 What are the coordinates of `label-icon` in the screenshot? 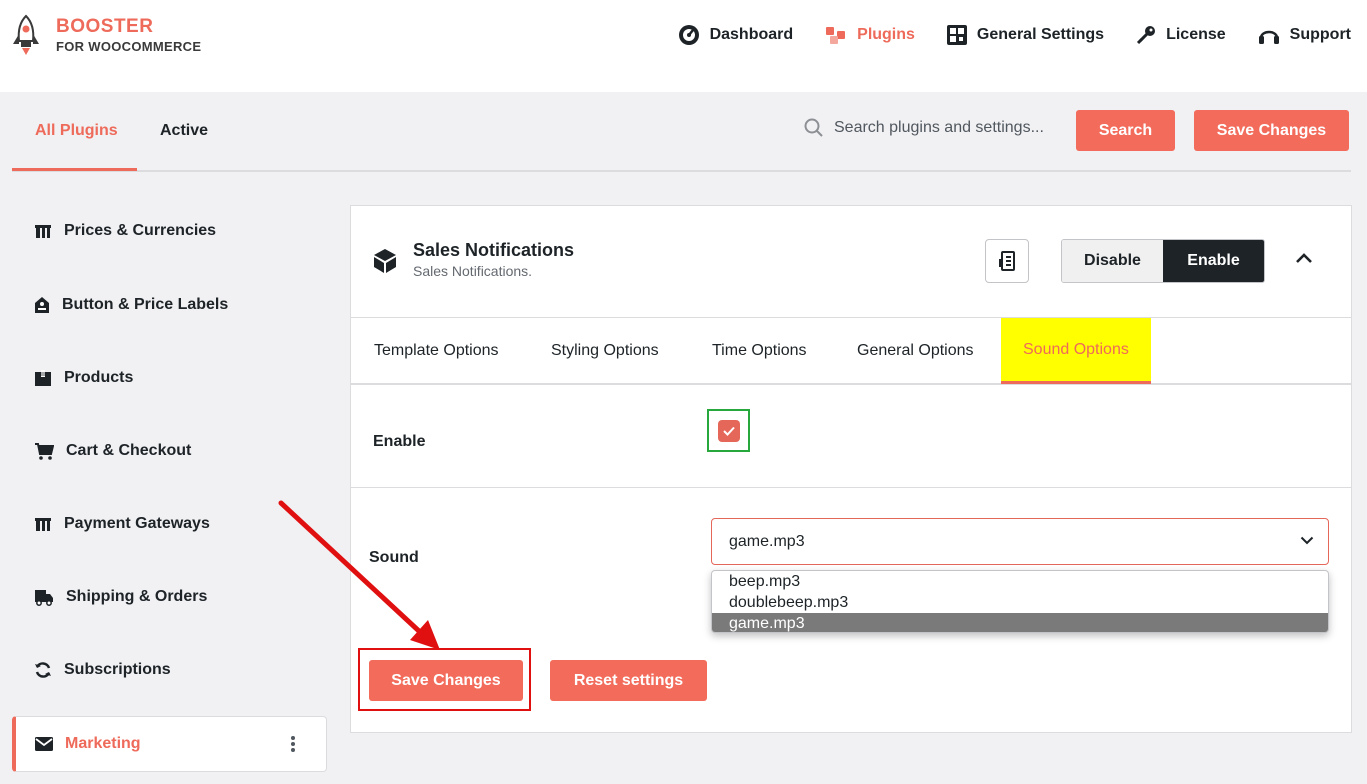 It's located at (42, 305).